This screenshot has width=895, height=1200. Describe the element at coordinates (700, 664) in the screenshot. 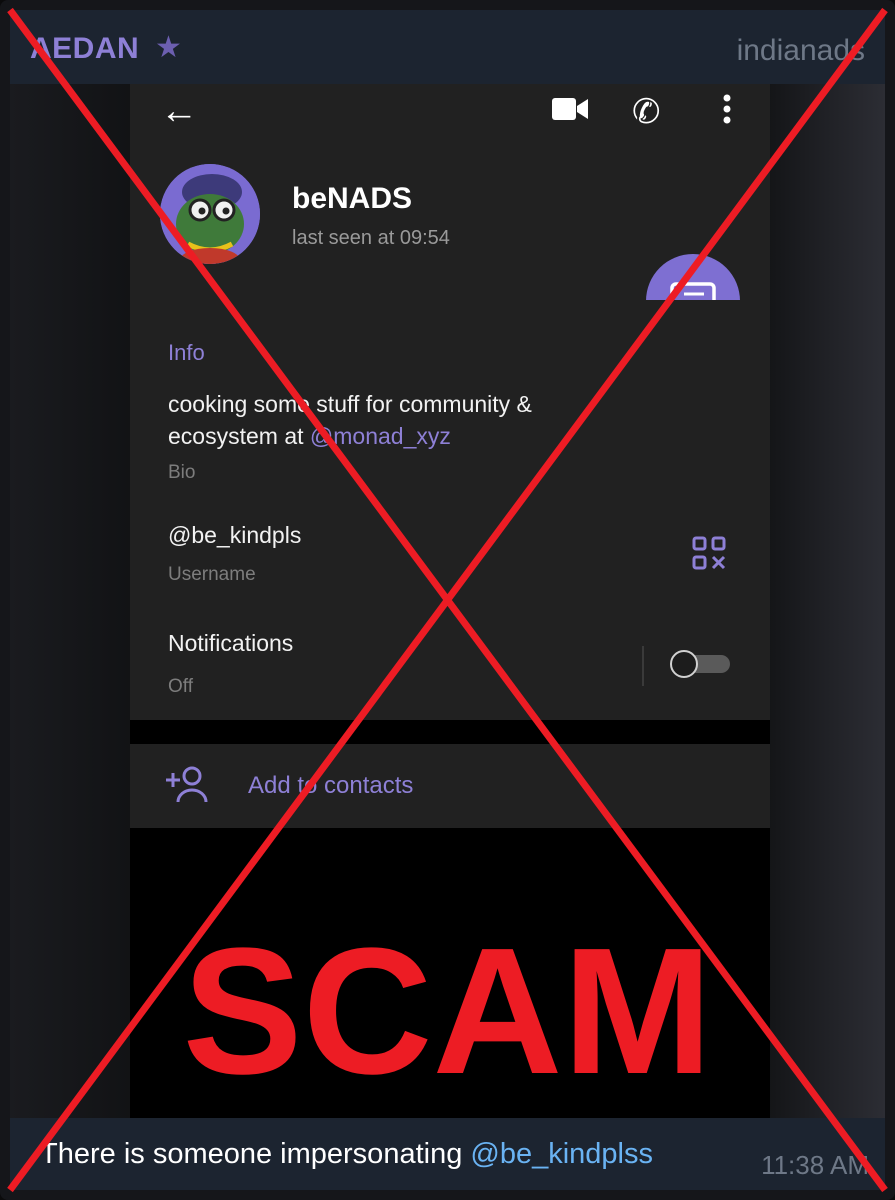

I see `notifications-toggle` at that location.